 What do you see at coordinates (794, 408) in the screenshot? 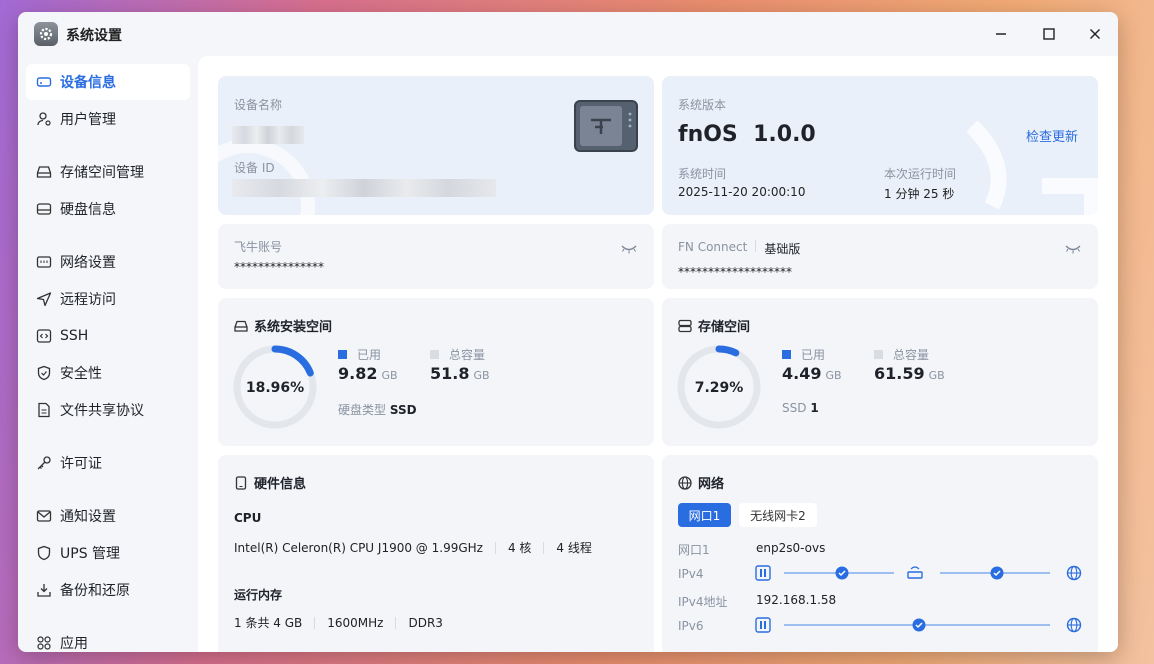
I see `ssd-label: SSD` at bounding box center [794, 408].